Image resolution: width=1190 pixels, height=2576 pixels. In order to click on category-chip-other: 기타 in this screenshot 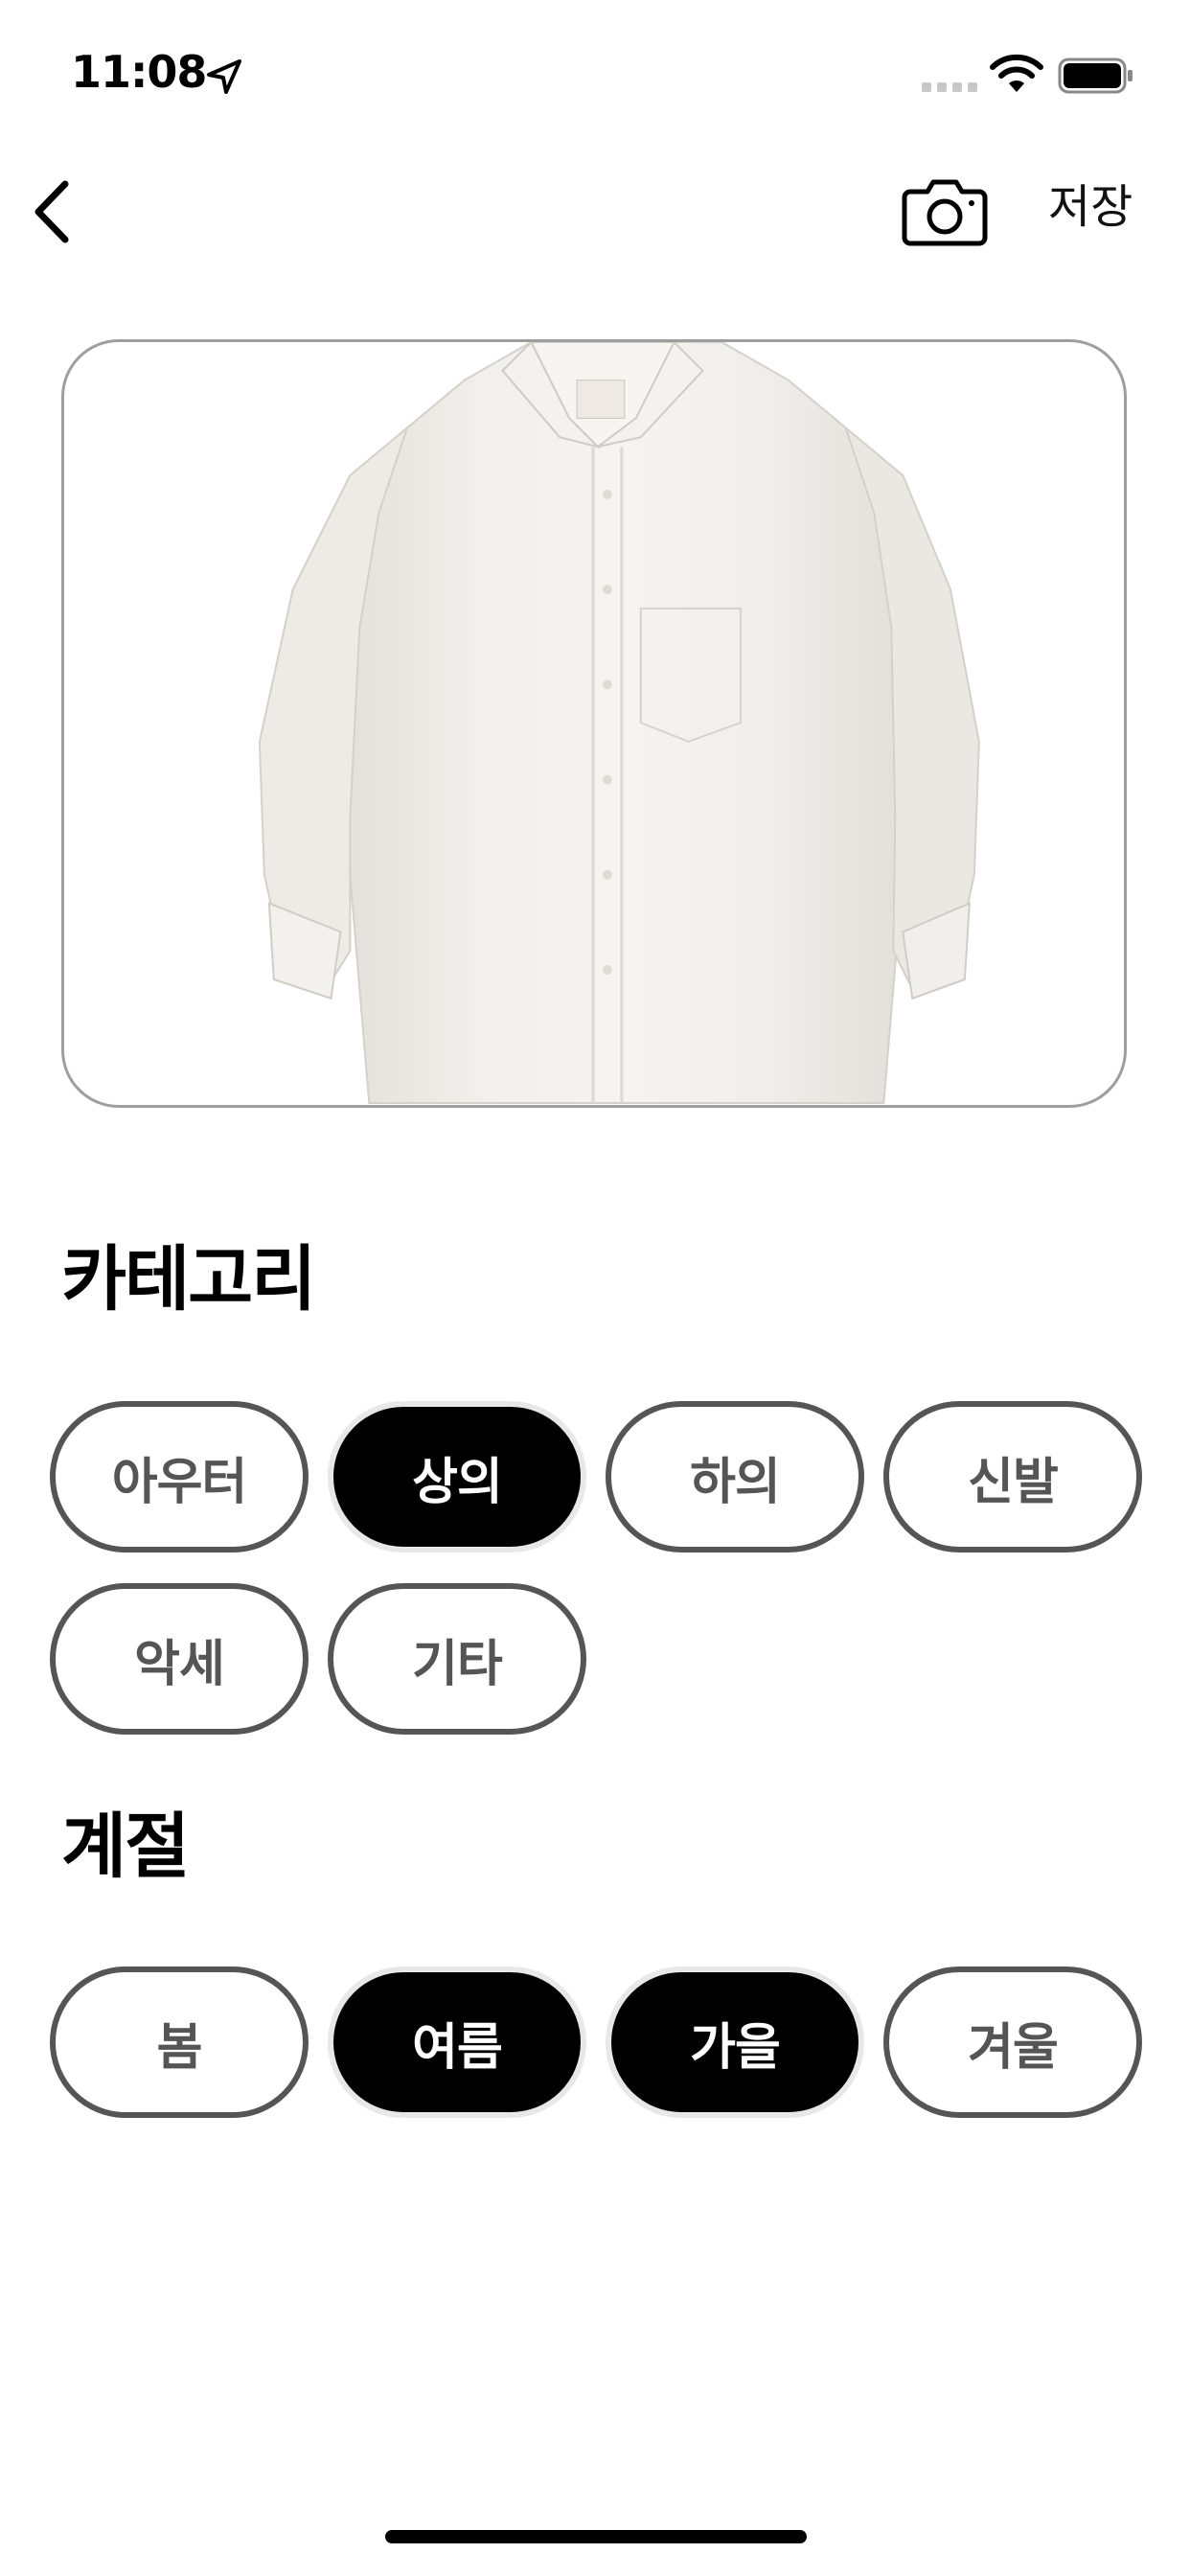, I will do `click(457, 1659)`.